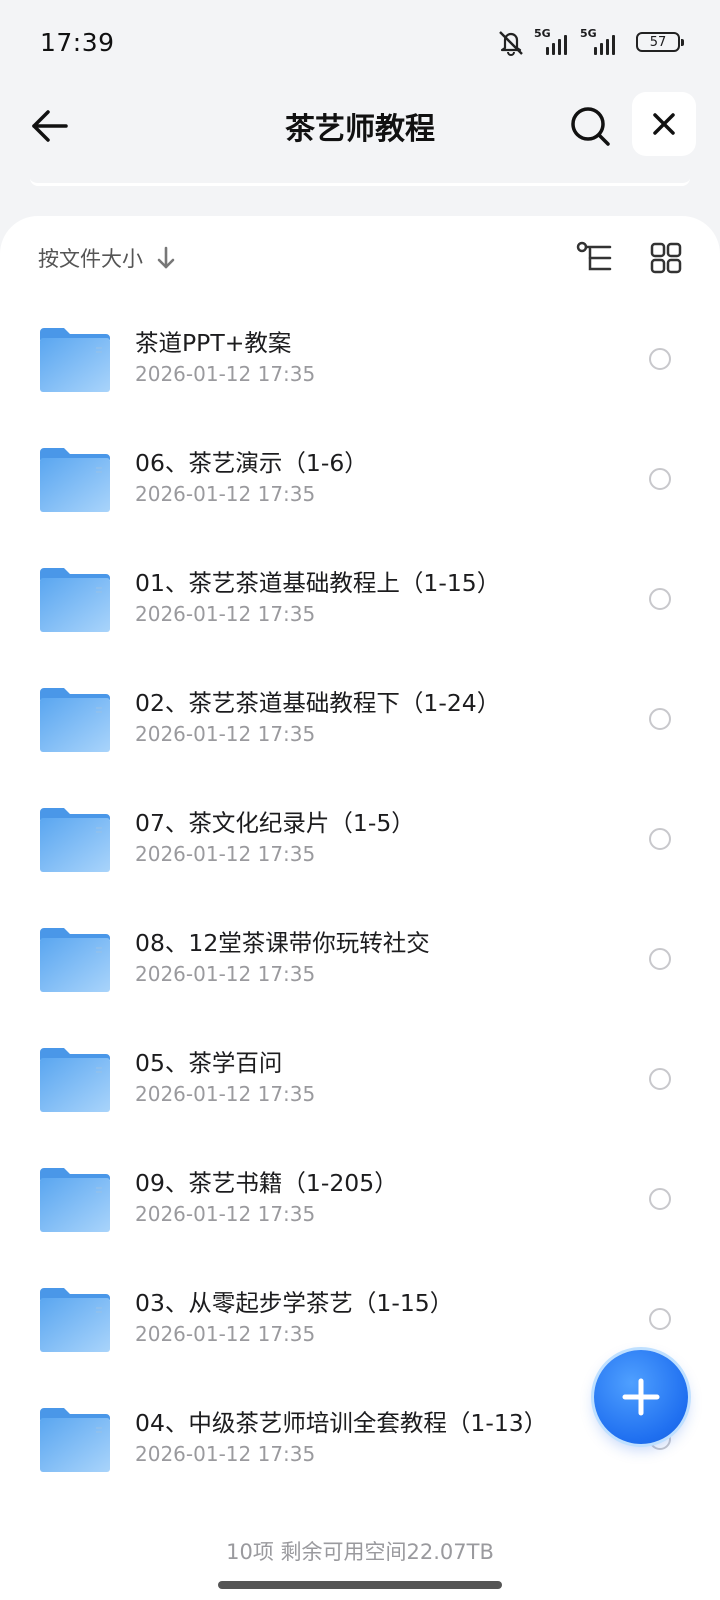 The height and width of the screenshot is (1600, 720). What do you see at coordinates (360, 840) in the screenshot?
I see `list-item: 07、茶文化纪录片（1-5） 2026-01-12 17:35` at bounding box center [360, 840].